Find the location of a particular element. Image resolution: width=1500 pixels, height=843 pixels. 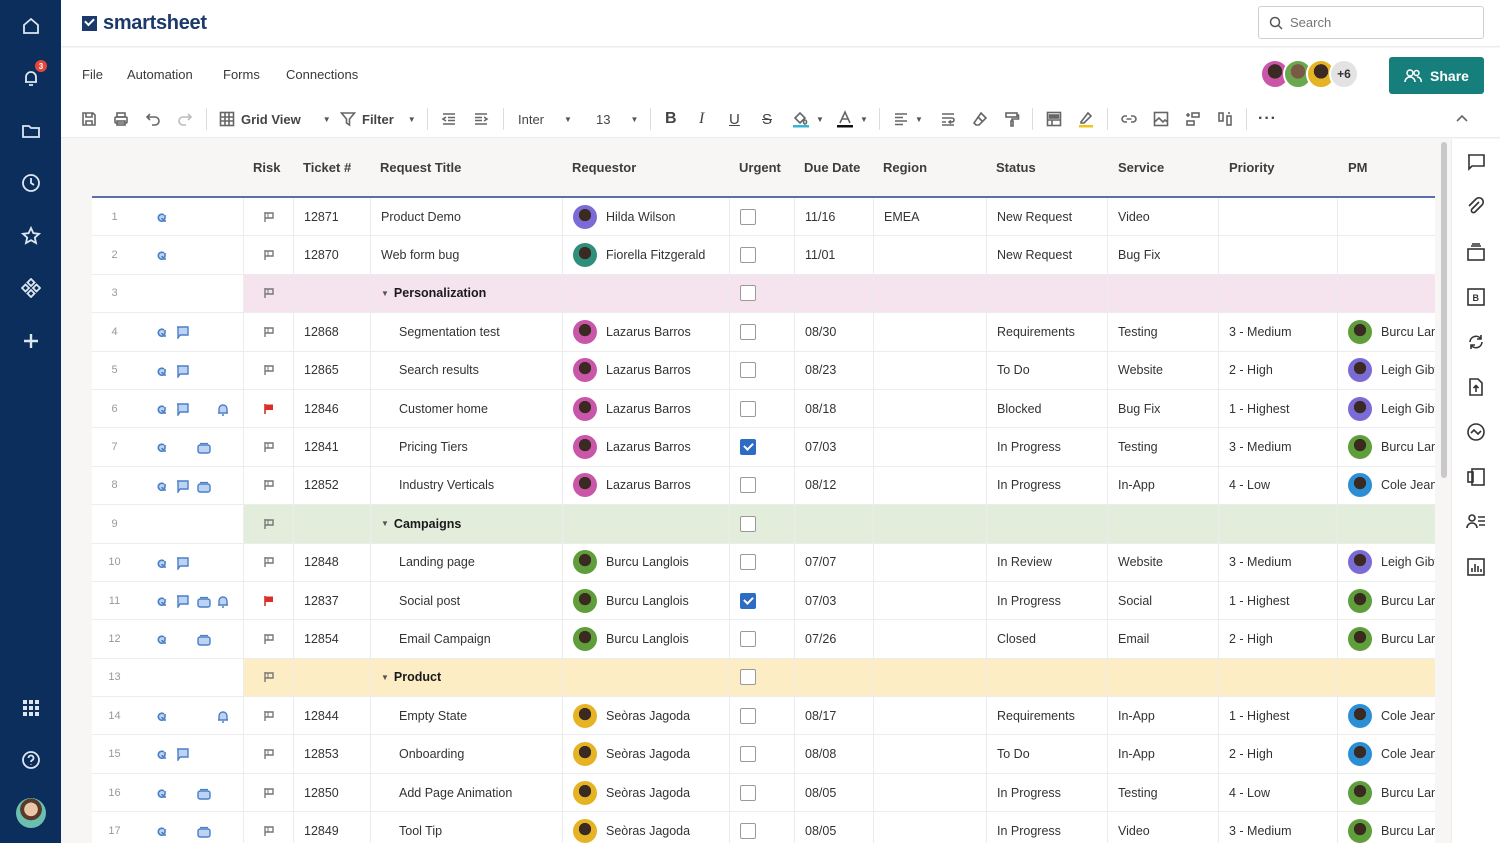

ticket-cell: 12853 is located at coordinates (331, 754).